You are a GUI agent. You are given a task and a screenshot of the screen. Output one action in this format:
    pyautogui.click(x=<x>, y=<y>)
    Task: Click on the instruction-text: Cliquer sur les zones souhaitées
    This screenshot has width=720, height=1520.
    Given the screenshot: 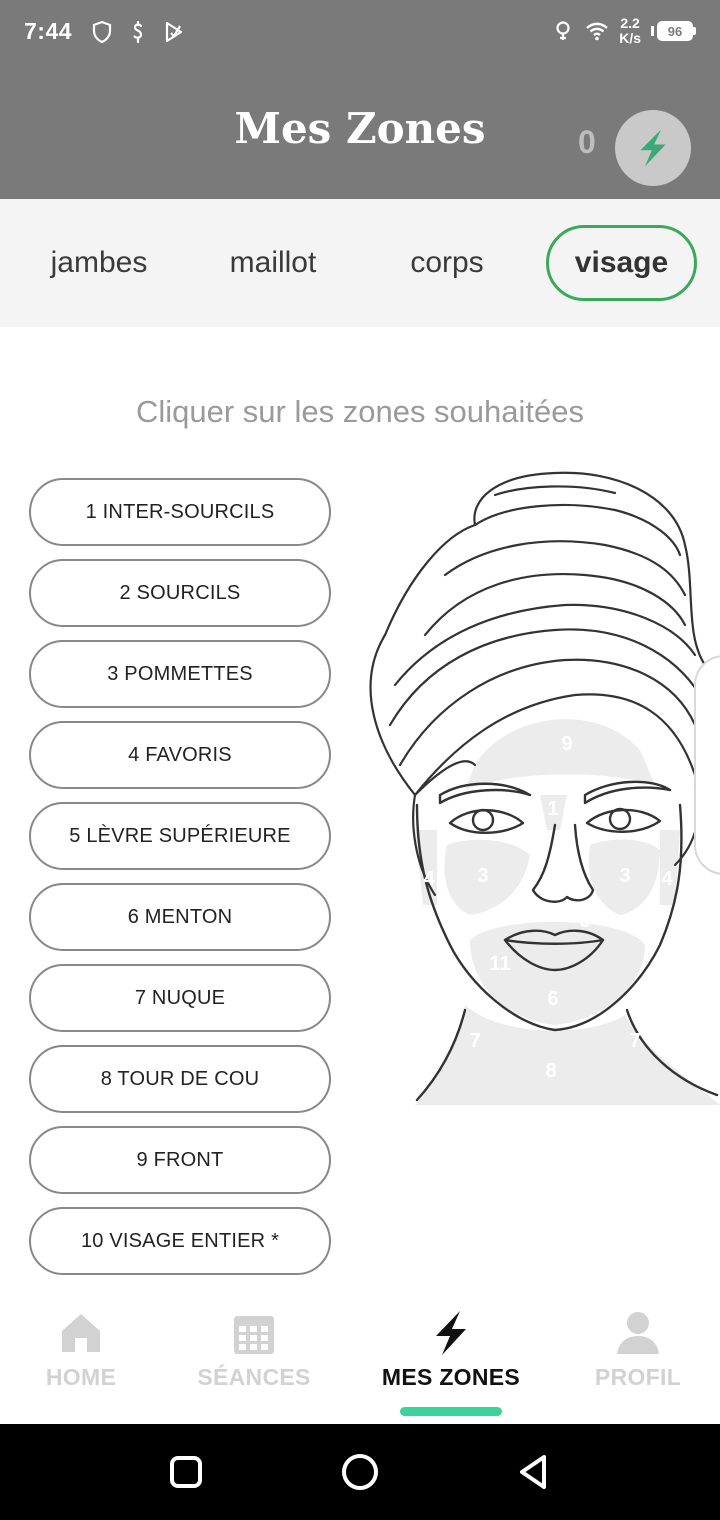 What is the action you would take?
    pyautogui.click(x=360, y=411)
    